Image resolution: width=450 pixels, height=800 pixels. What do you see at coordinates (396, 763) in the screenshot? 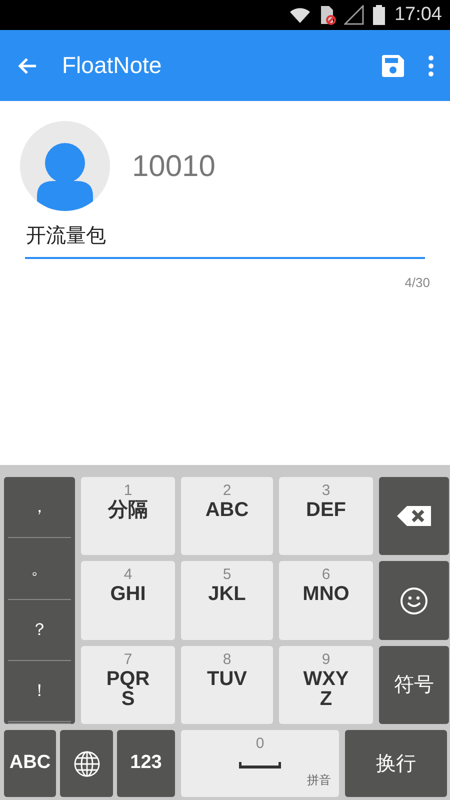
I see `enter-key: 换行` at bounding box center [396, 763].